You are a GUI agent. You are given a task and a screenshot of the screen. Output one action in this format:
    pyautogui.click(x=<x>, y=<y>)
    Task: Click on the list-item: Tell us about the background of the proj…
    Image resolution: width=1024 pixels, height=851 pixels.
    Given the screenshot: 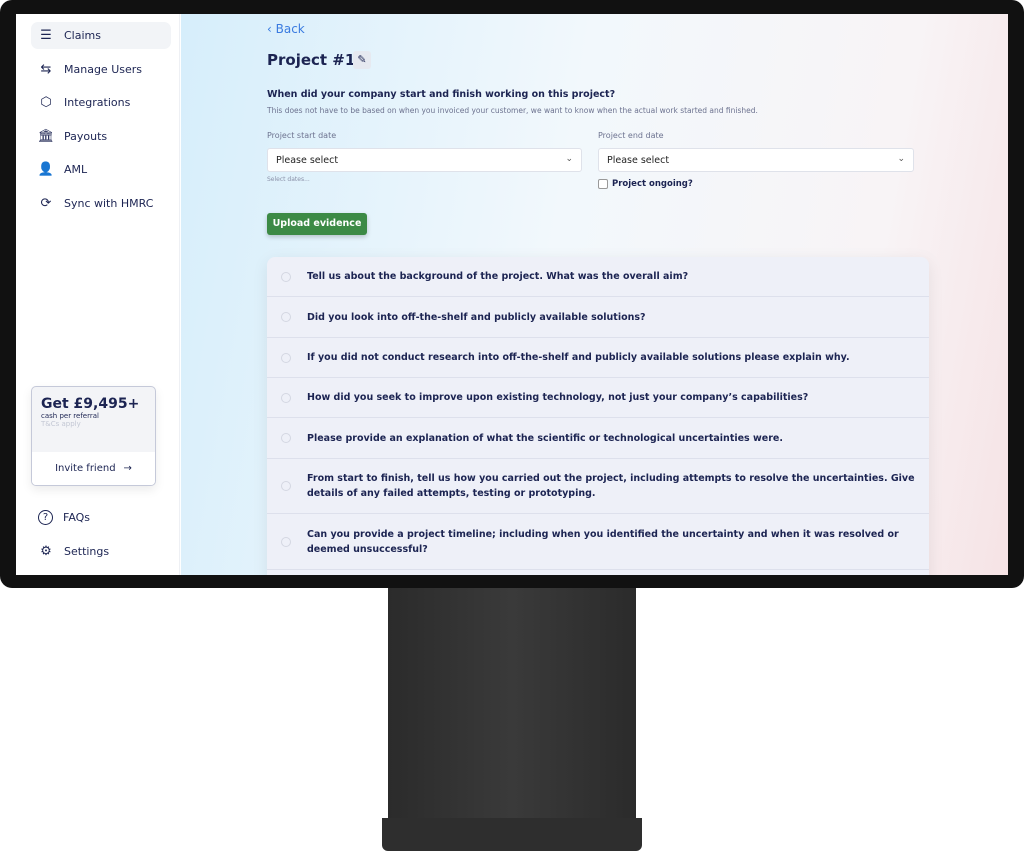 What is the action you would take?
    pyautogui.click(x=598, y=277)
    